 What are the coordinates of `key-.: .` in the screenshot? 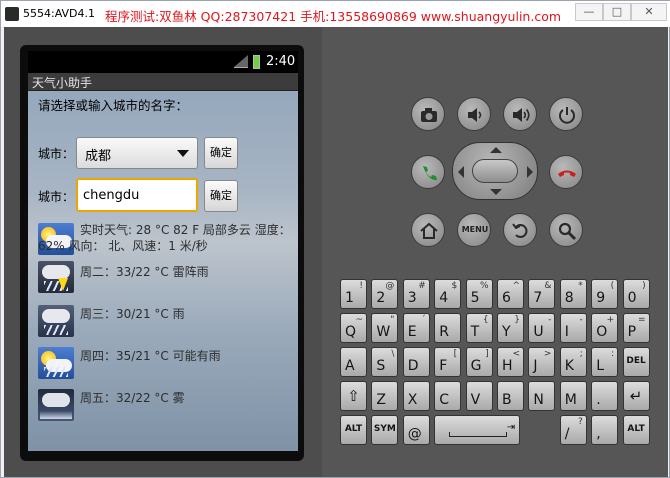 It's located at (605, 396).